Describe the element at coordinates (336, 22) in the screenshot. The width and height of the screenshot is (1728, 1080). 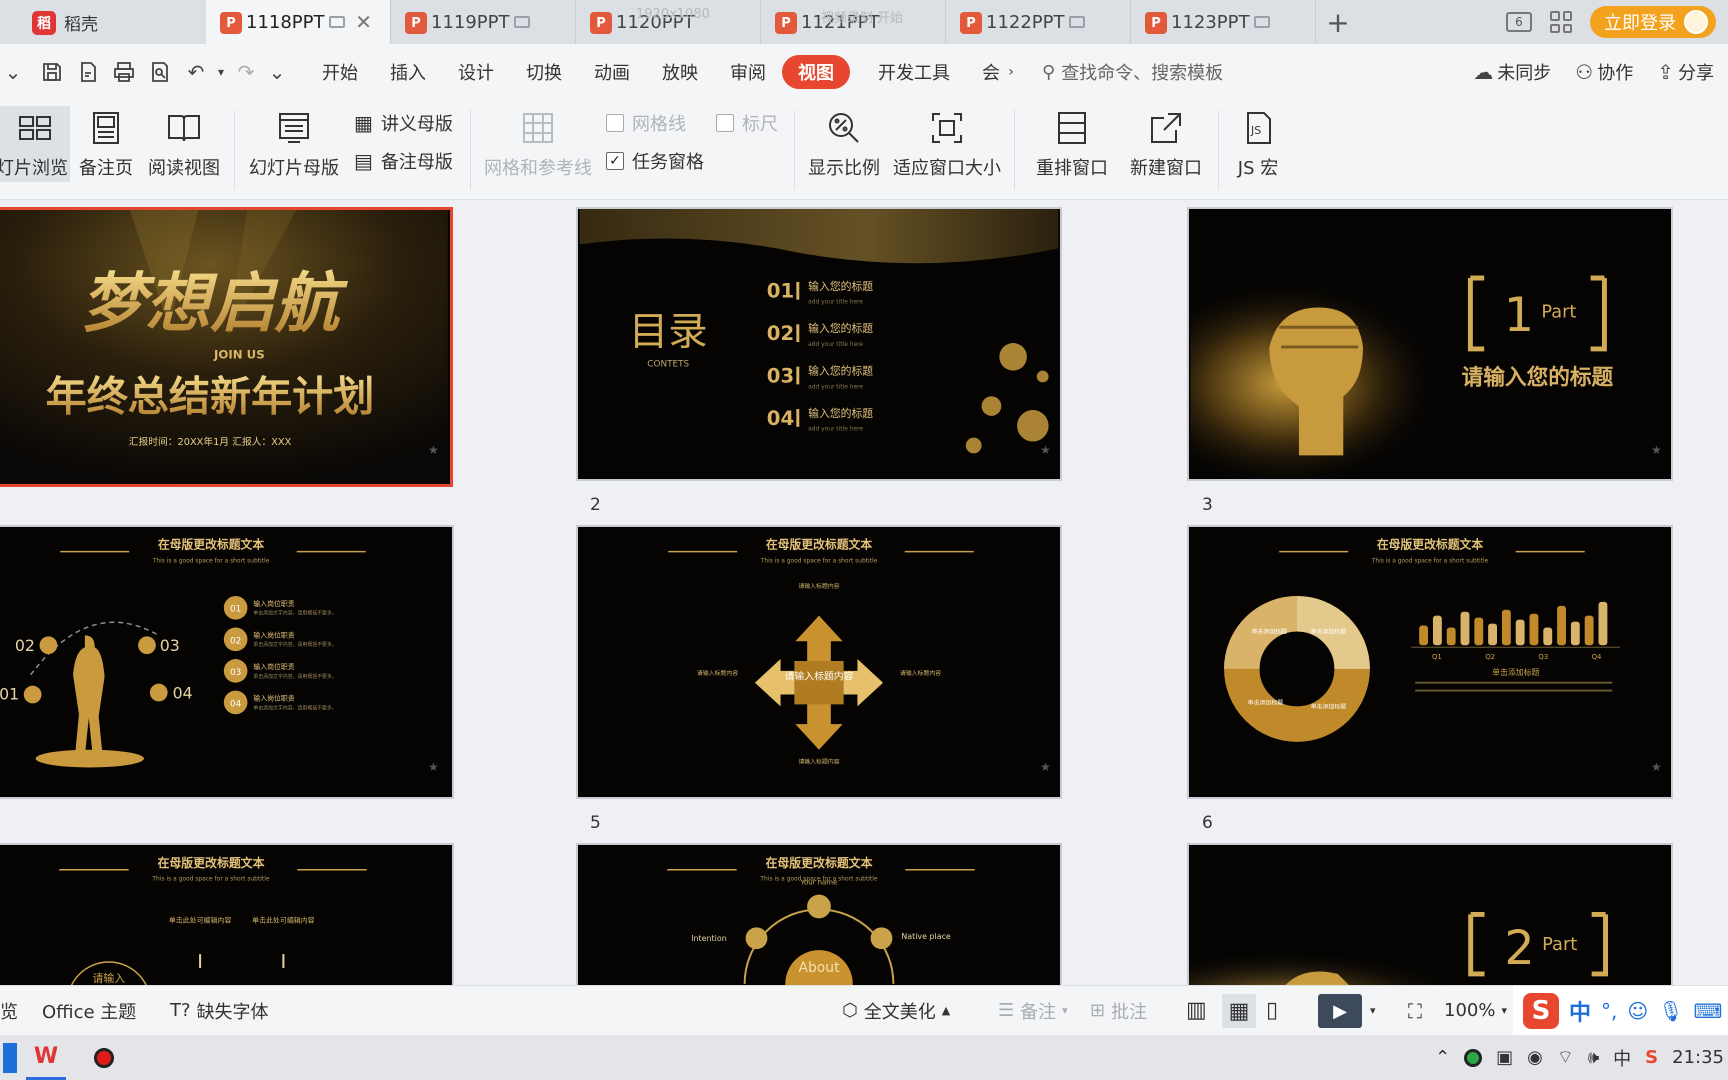
I see `monitor-icon` at that location.